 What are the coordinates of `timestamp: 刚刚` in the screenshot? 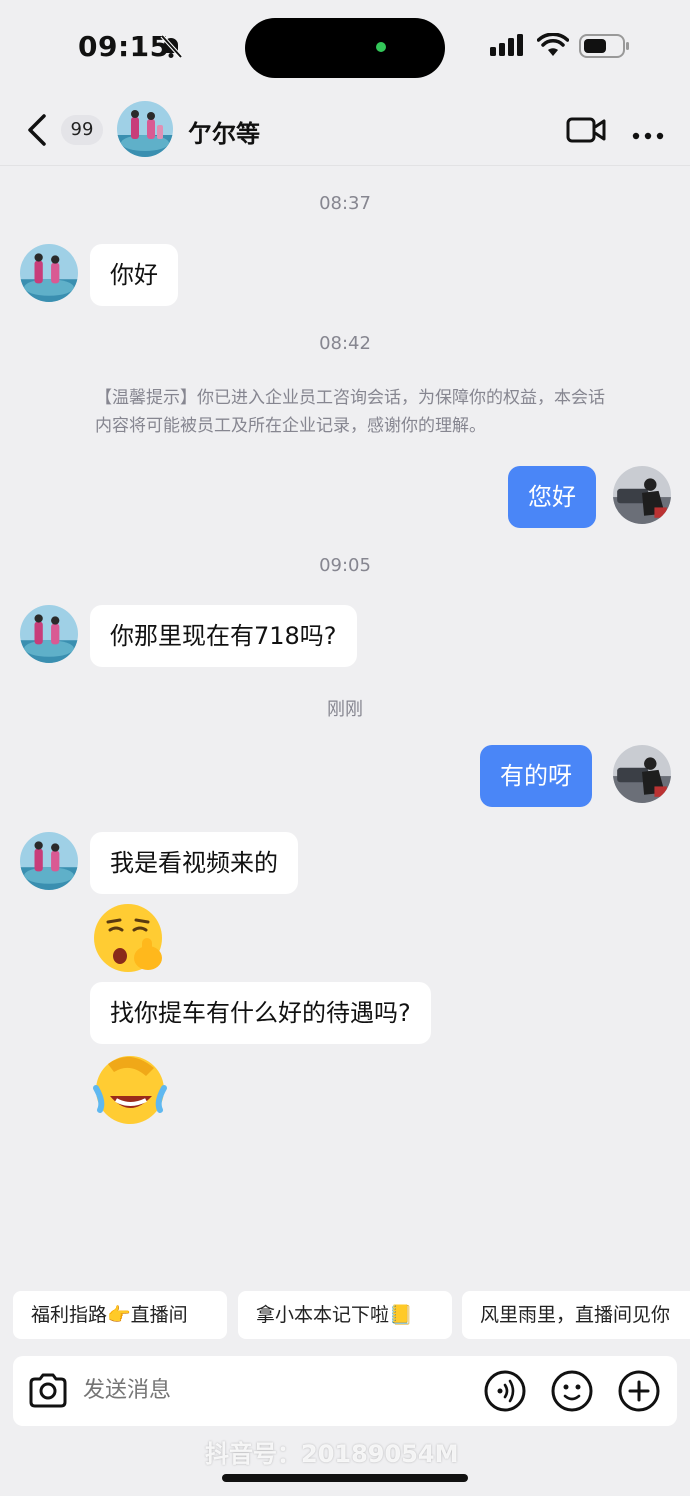 It's located at (345, 709).